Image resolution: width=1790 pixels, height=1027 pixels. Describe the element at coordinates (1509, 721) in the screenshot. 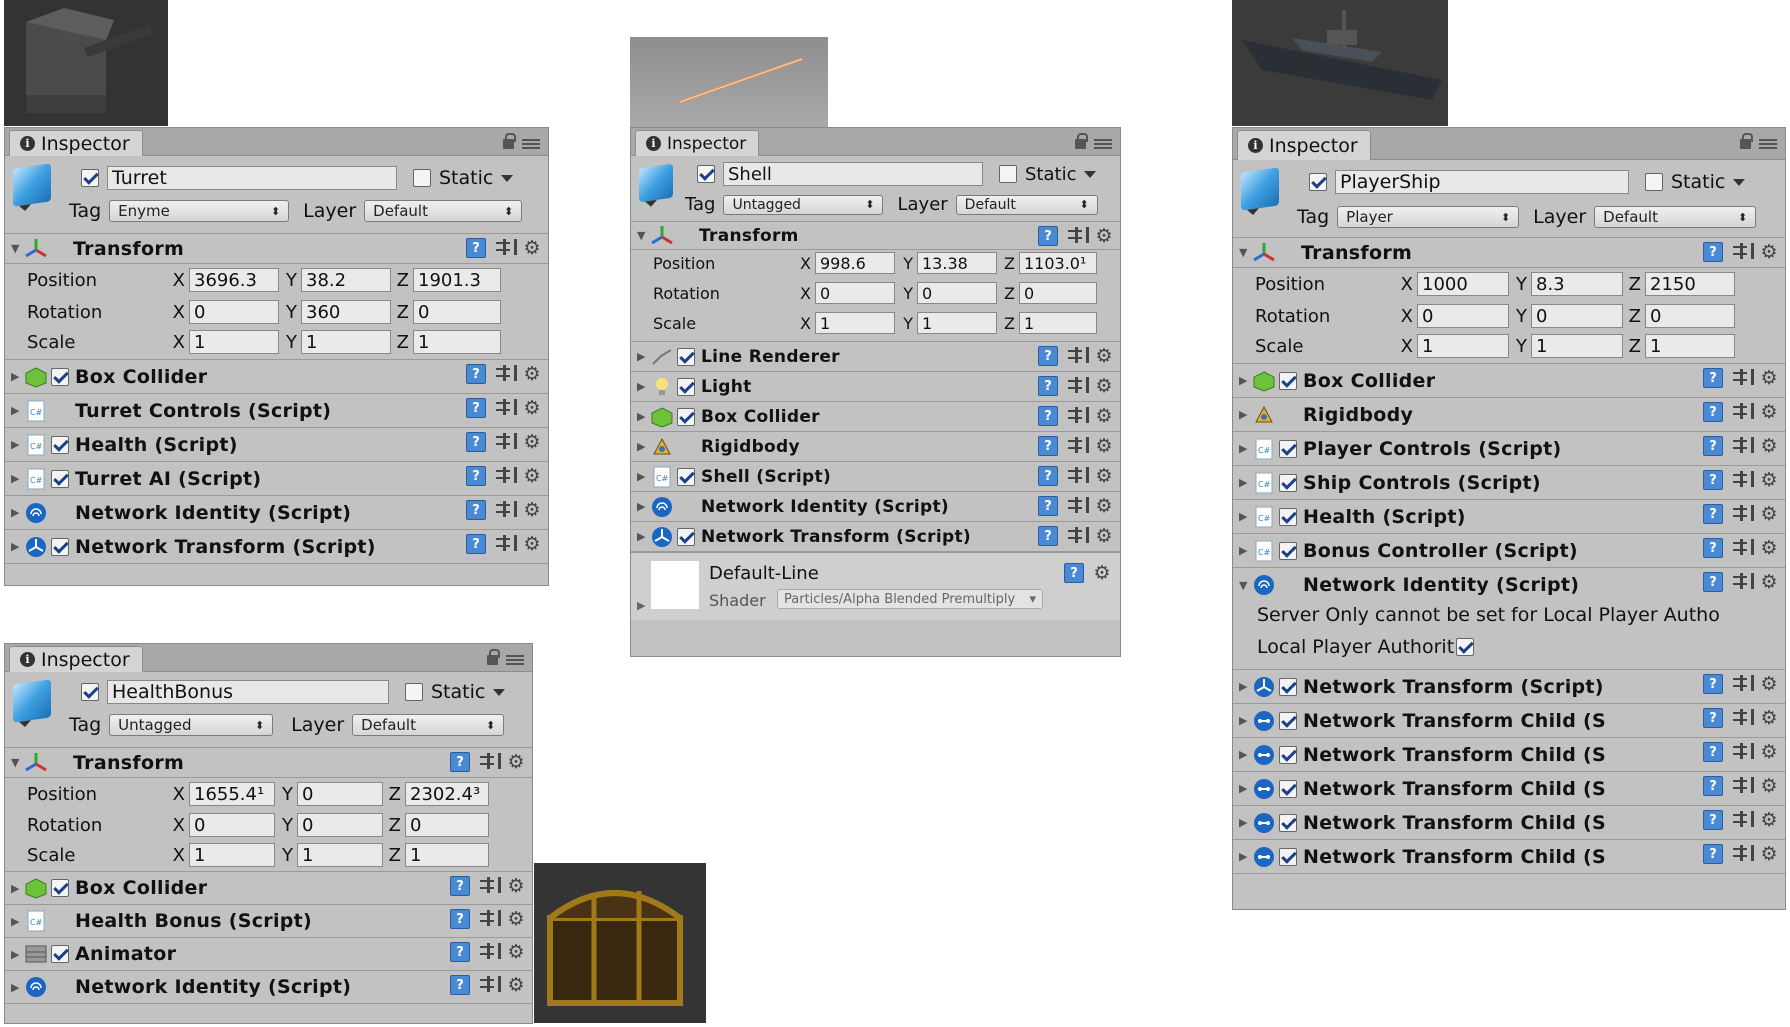

I see `component-network-transform-child: ▶ Network Transform Child (S ⚙` at that location.